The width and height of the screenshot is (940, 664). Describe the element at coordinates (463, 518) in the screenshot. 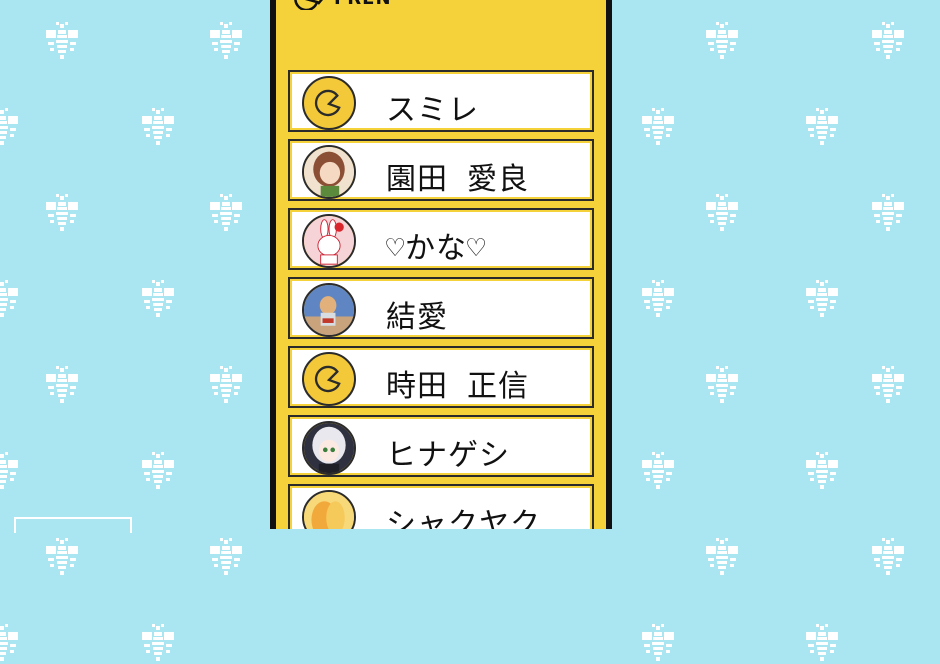

I see `friend-name: シャクヤク` at that location.